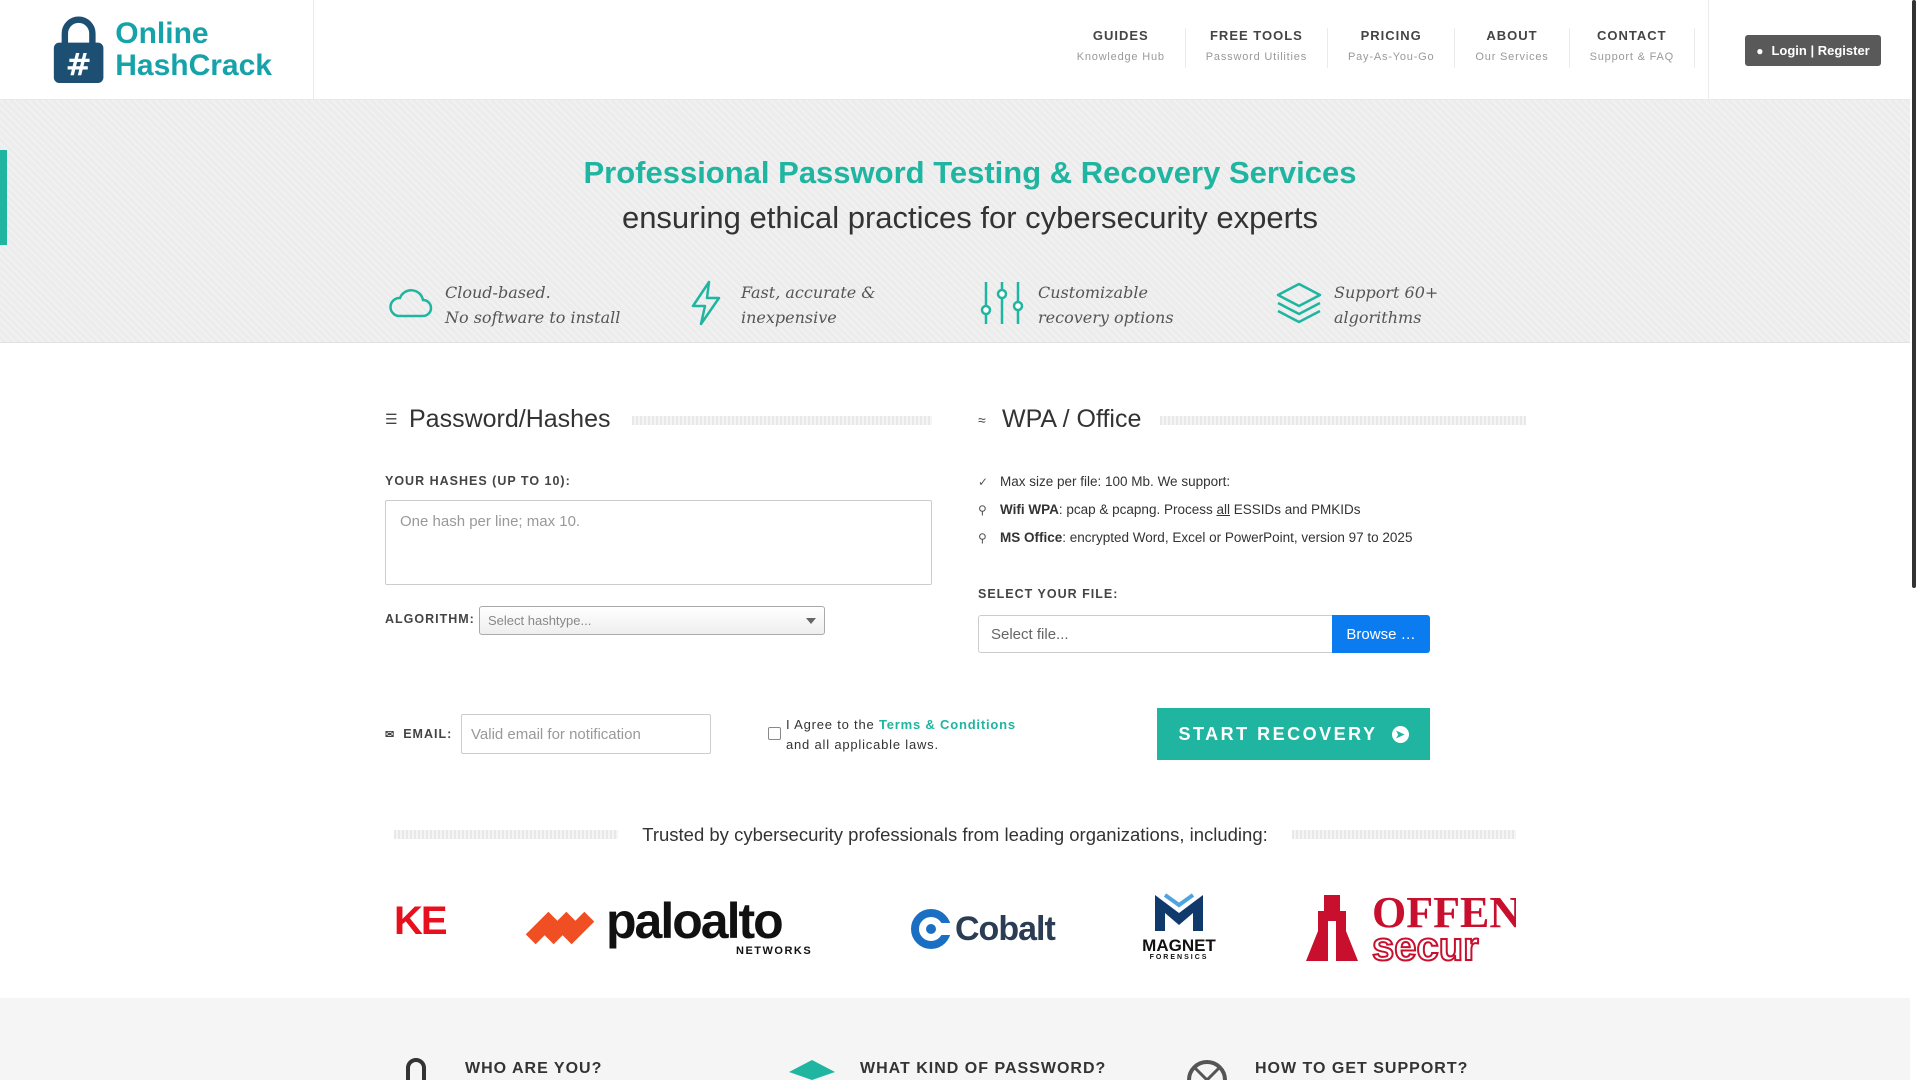  Describe the element at coordinates (1137, 509) in the screenshot. I see `bullet-text: : pcap & pcapng. Process` at that location.